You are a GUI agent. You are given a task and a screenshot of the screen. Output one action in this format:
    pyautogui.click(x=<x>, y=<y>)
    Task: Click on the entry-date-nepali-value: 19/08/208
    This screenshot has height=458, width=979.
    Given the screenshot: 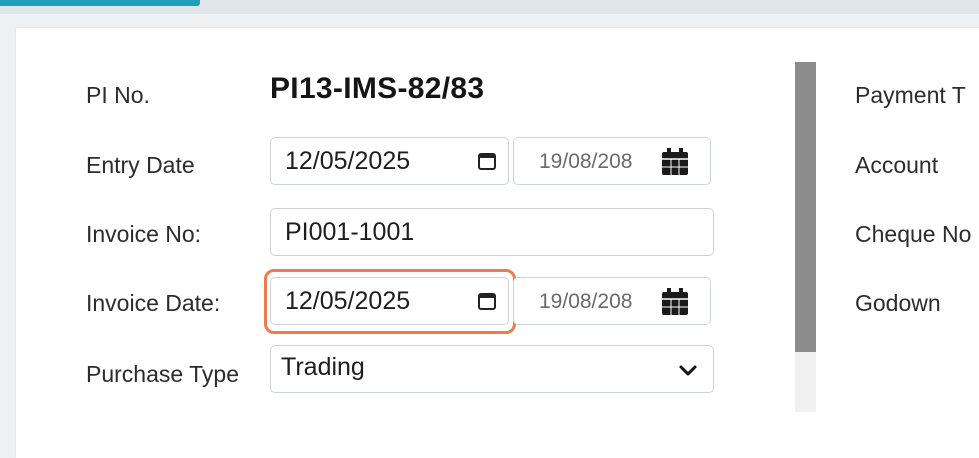 What is the action you would take?
    pyautogui.click(x=586, y=161)
    